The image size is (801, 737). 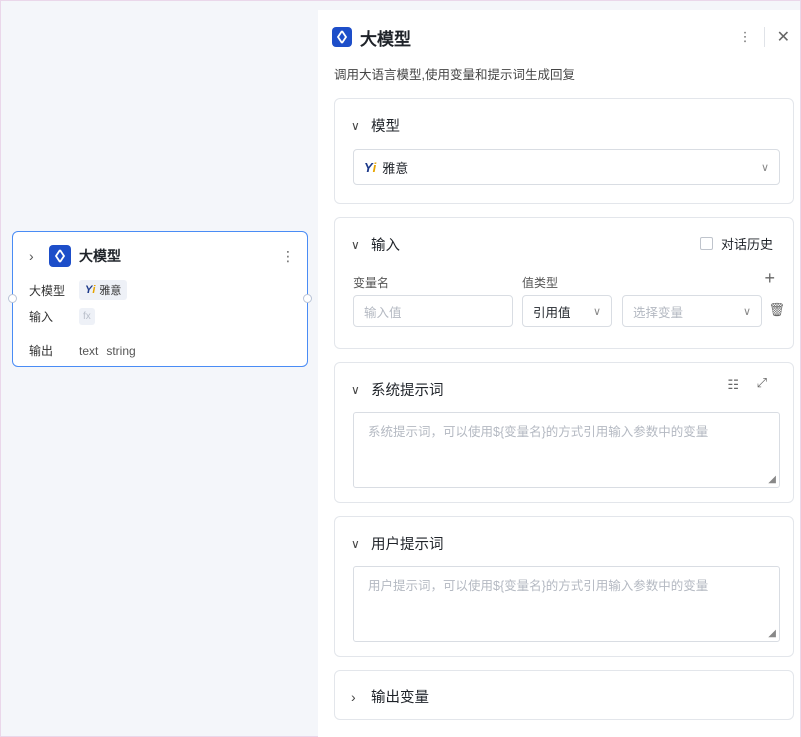 I want to click on expand-icon: ⤢, so click(x=762, y=383).